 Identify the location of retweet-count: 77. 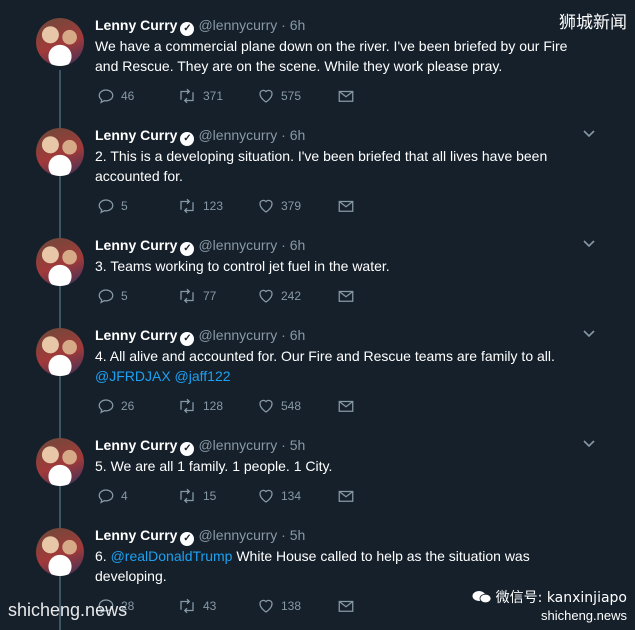
(210, 295).